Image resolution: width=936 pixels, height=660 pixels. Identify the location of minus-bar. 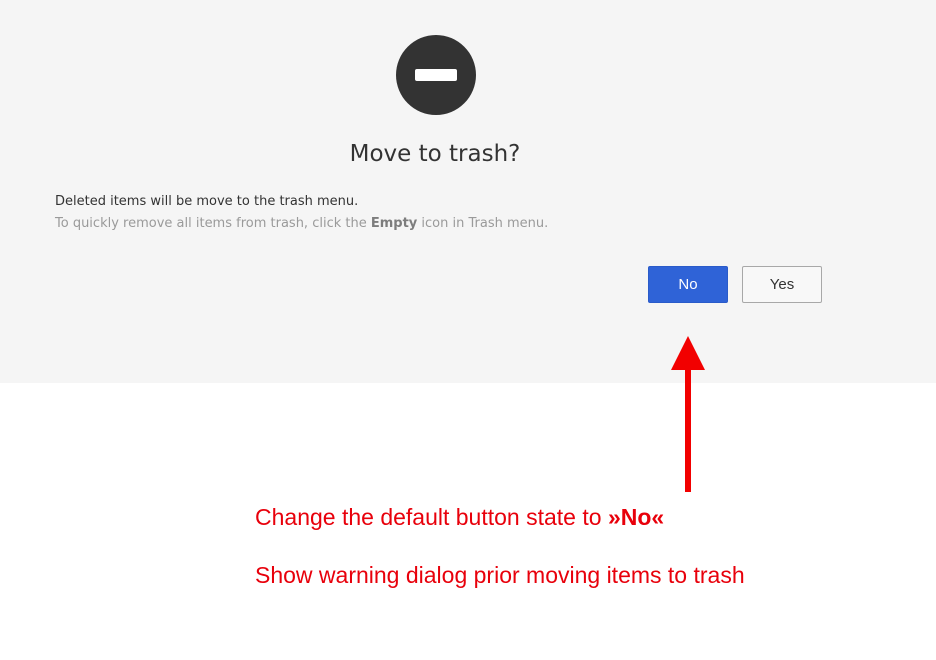
(436, 75).